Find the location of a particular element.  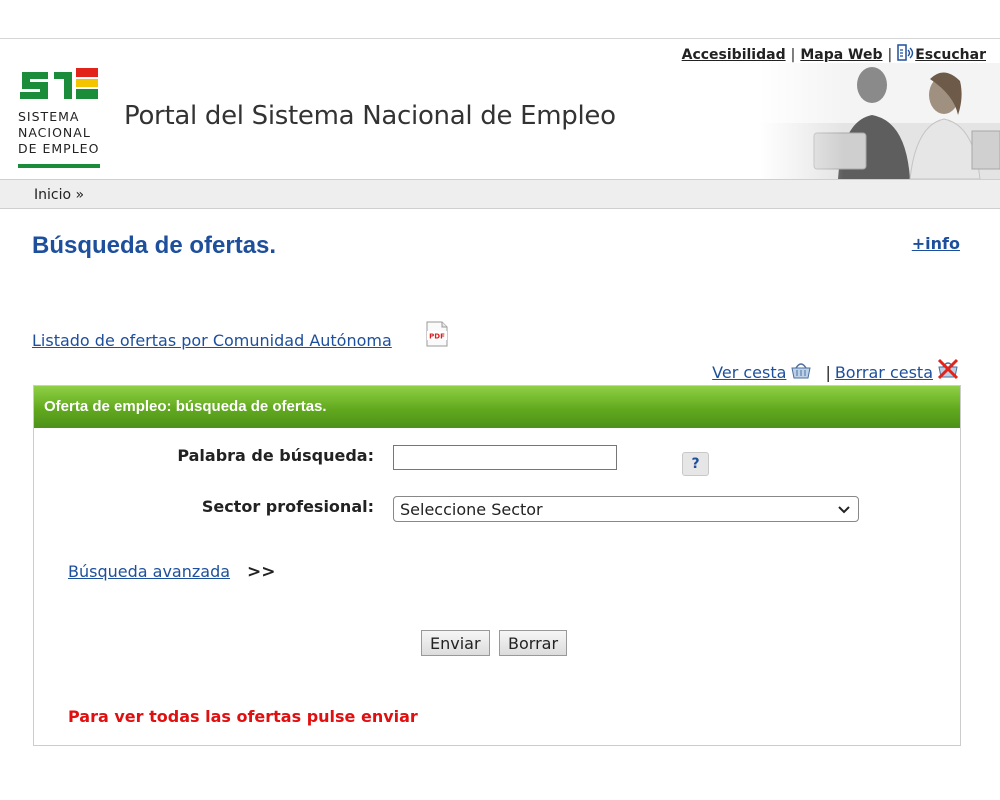

listen-link: Escuchar is located at coordinates (950, 55).